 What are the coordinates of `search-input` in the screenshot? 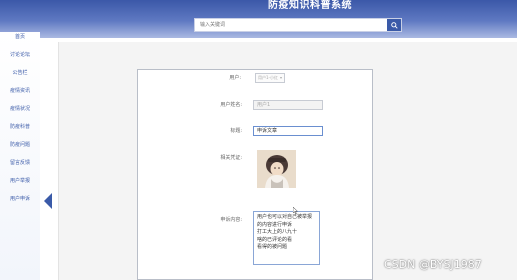 It's located at (291, 25).